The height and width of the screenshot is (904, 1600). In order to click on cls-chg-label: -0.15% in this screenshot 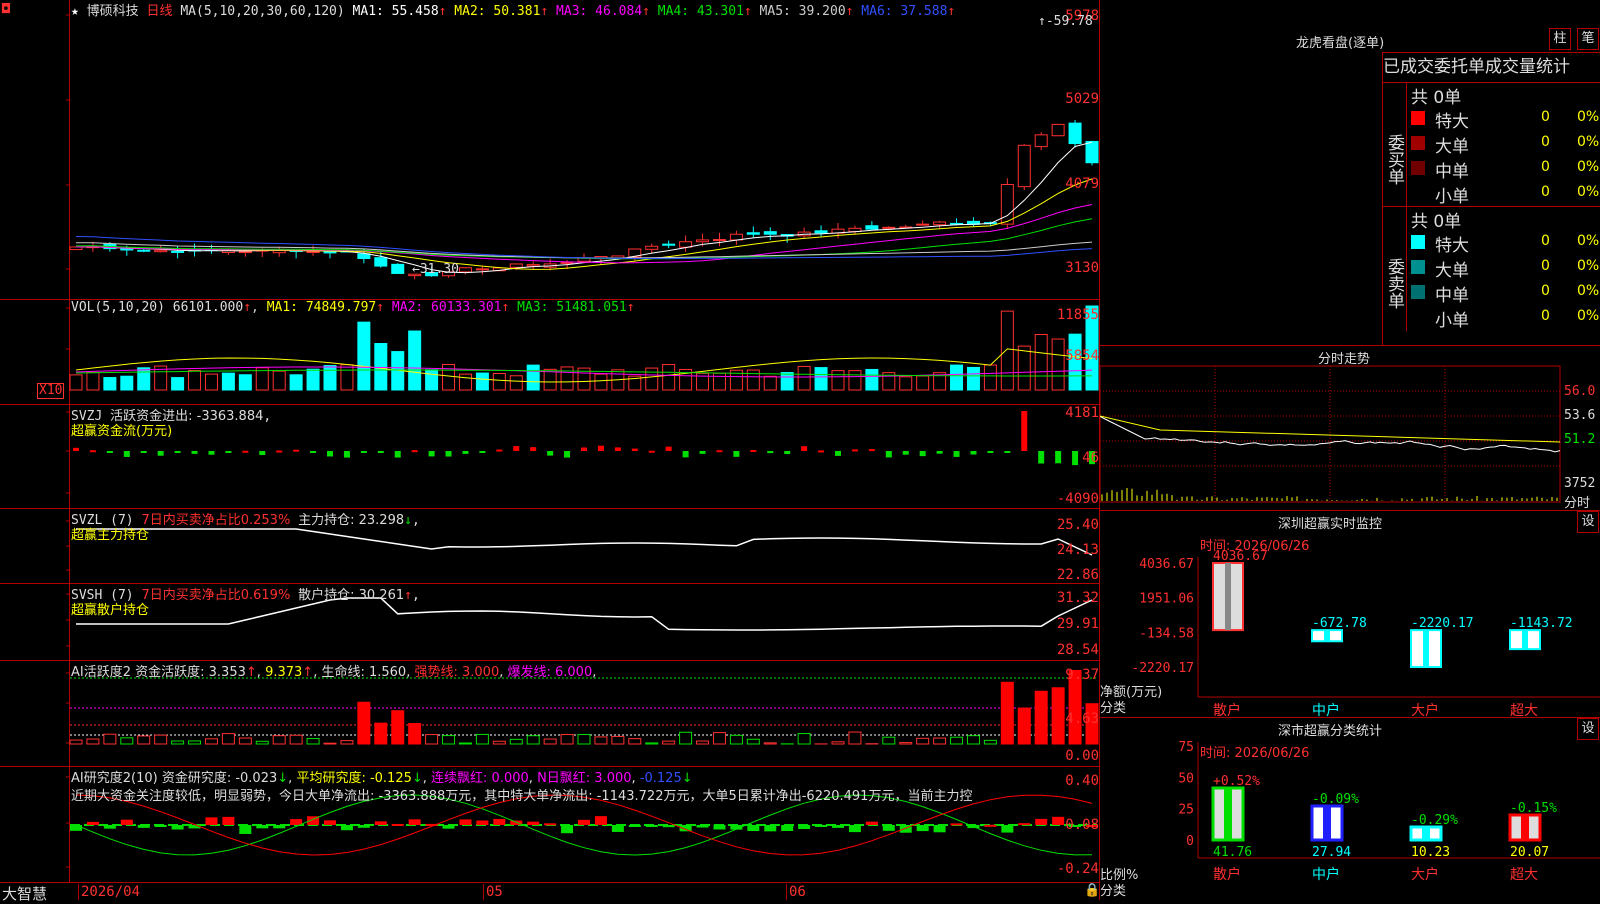, I will do `click(1533, 808)`.